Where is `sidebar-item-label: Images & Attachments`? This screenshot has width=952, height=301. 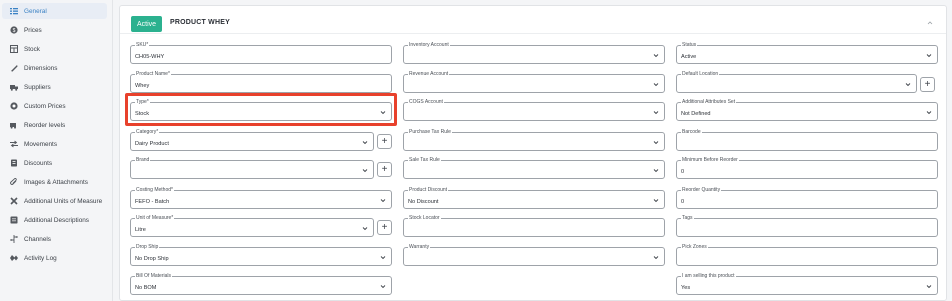
sidebar-item-label: Images & Attachments is located at coordinates (56, 182).